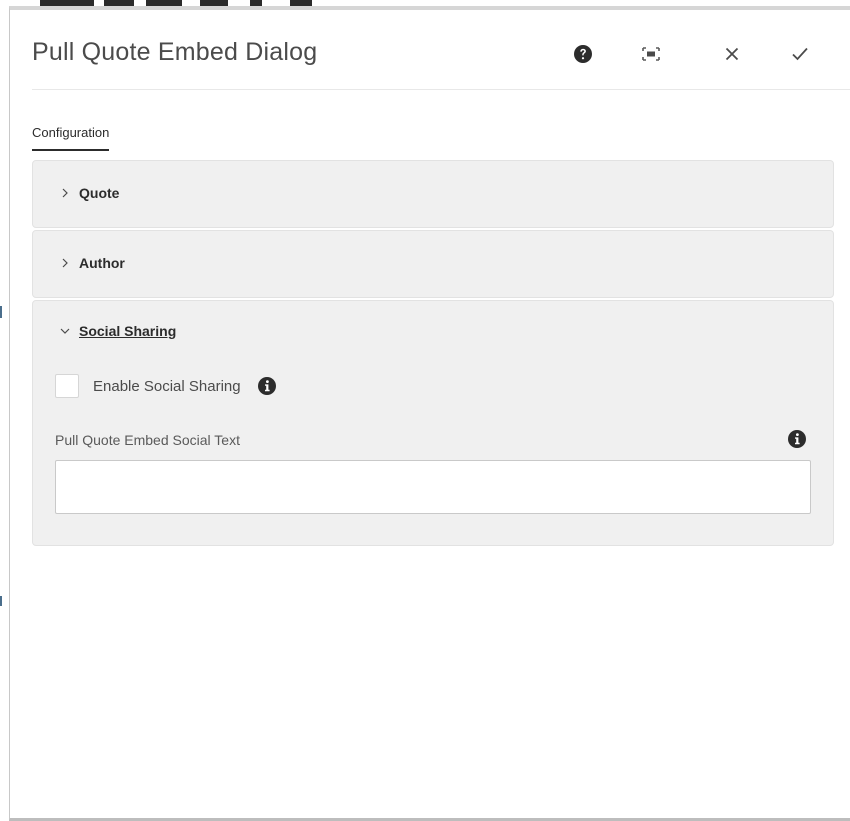 This screenshot has height=821, width=850. Describe the element at coordinates (433, 194) in the screenshot. I see `section-quote: Quote` at that location.